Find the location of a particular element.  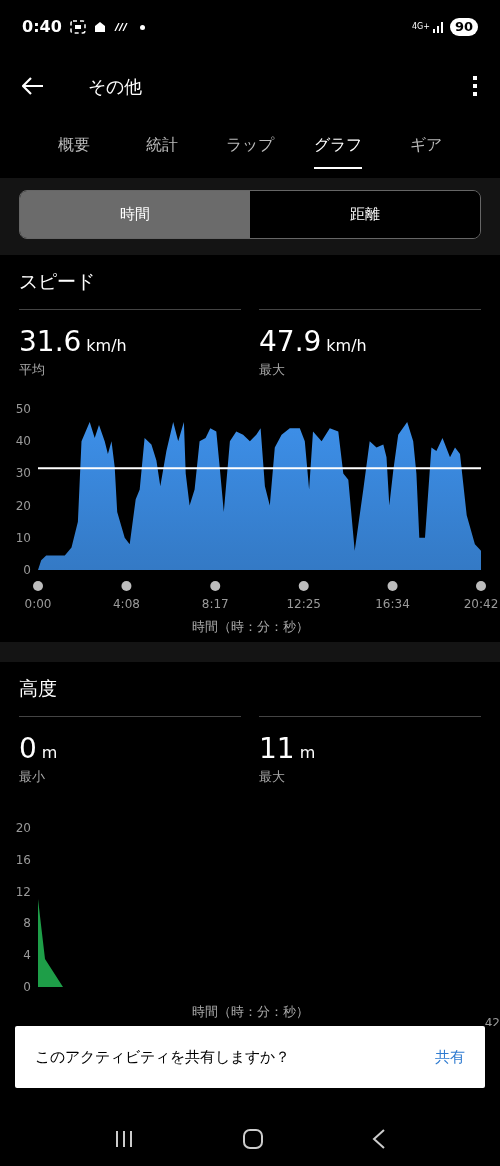

stat-value: 0 is located at coordinates (28, 748).